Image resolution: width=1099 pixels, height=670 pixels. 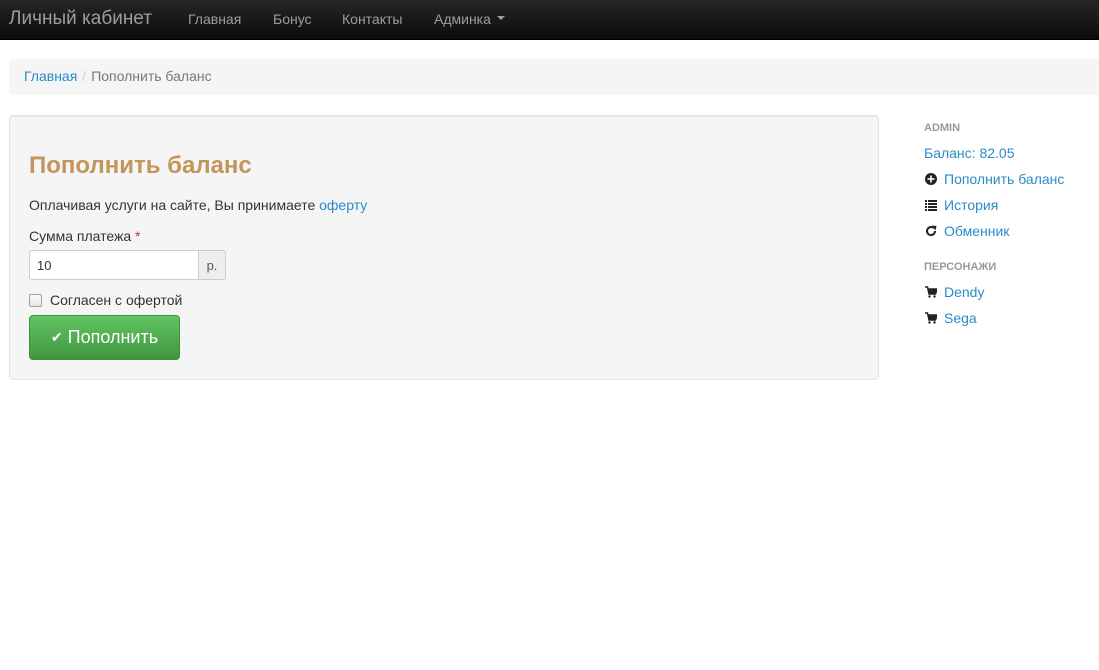 What do you see at coordinates (140, 165) in the screenshot?
I see `page-title: Пополнить баланс` at bounding box center [140, 165].